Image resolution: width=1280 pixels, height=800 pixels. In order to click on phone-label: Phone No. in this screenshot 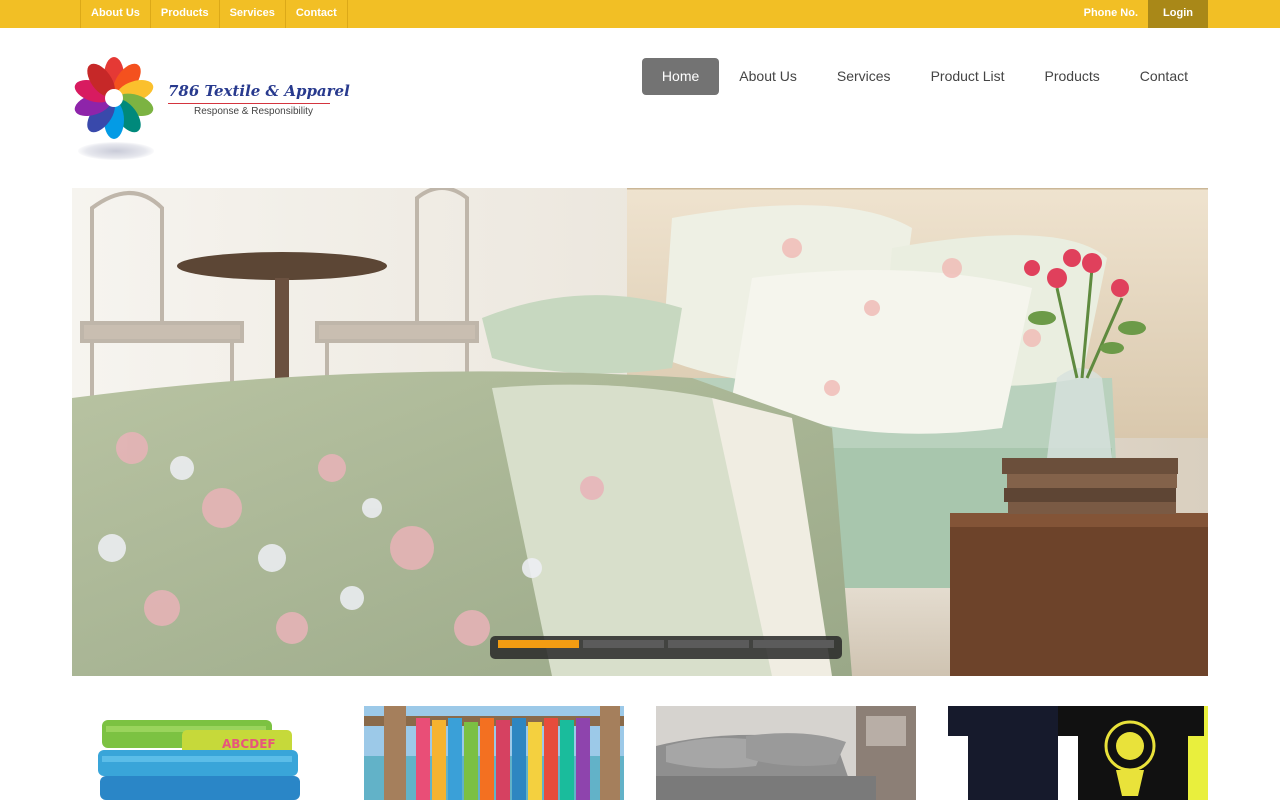, I will do `click(1110, 13)`.